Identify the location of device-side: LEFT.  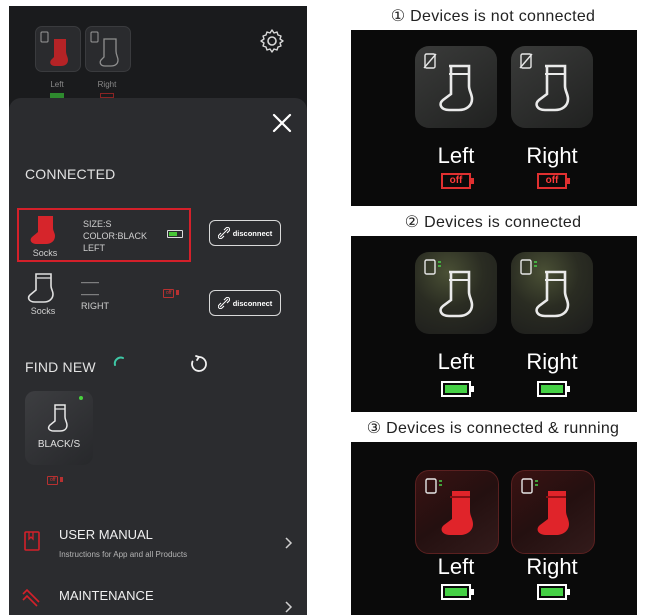
(94, 248).